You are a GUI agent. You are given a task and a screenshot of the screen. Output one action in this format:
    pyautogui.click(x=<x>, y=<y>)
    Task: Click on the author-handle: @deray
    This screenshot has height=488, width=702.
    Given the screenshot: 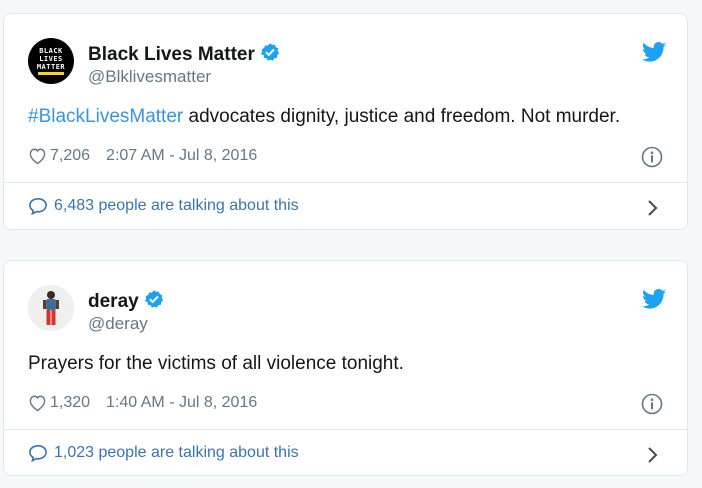 What is the action you would take?
    pyautogui.click(x=118, y=324)
    